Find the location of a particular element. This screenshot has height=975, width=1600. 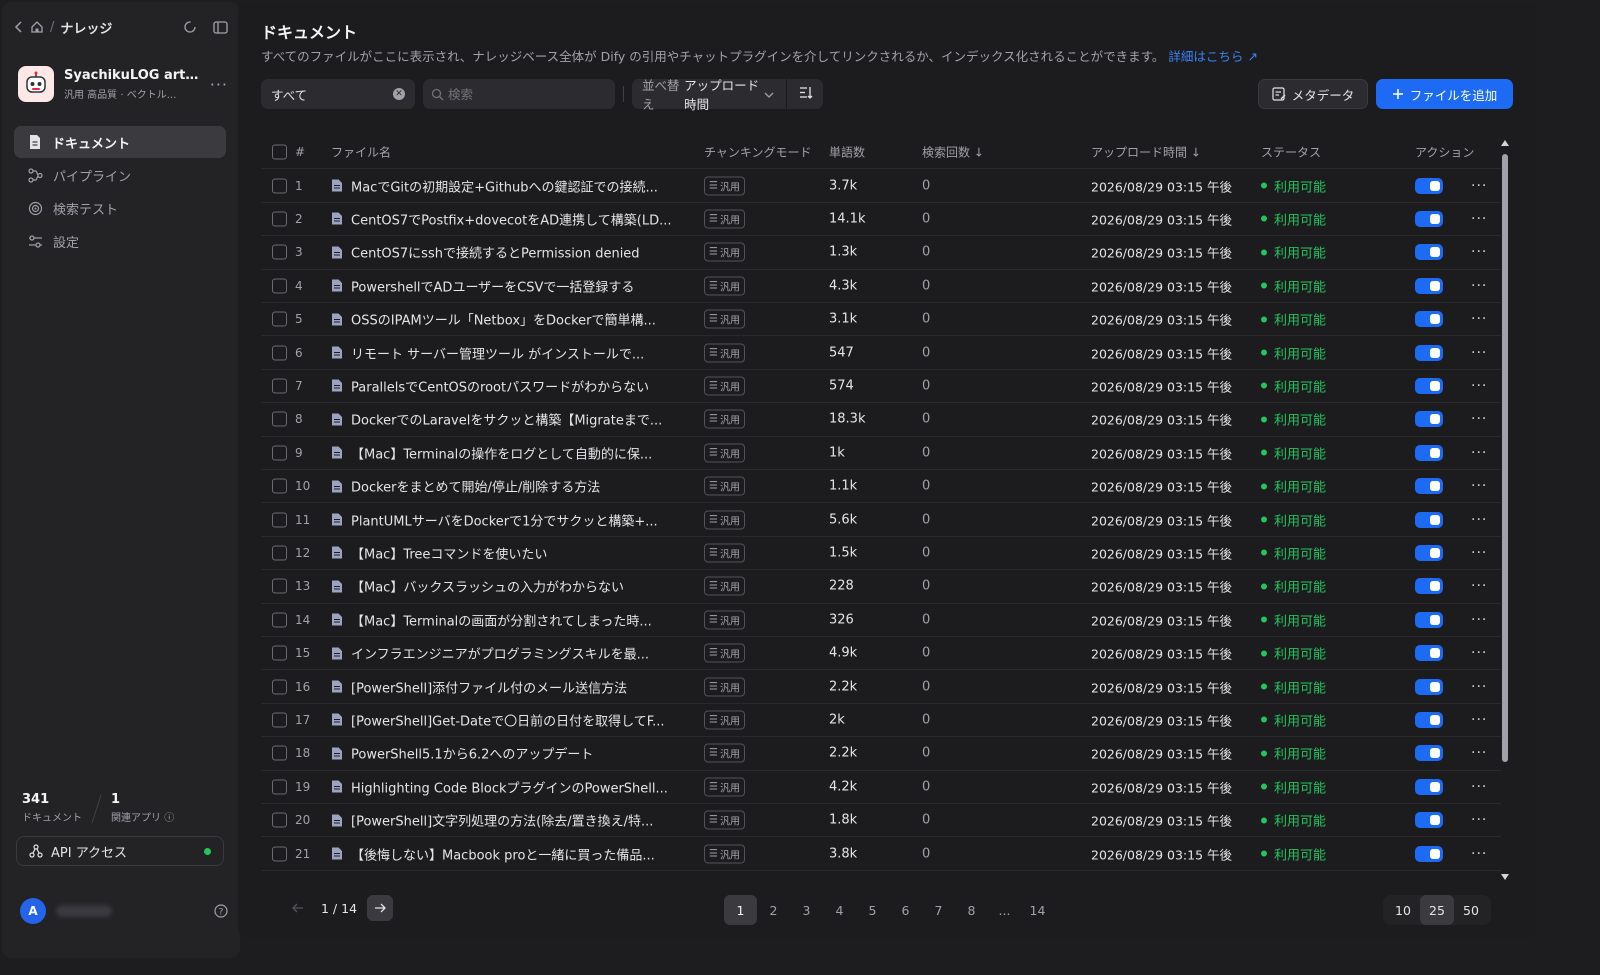

breadcrumb-current: ナレッジ is located at coordinates (86, 27).